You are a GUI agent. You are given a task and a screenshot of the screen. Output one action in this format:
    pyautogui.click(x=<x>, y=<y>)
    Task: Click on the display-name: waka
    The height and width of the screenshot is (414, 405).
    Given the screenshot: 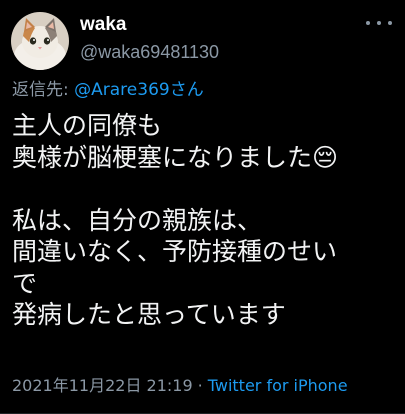 What is the action you would take?
    pyautogui.click(x=103, y=25)
    